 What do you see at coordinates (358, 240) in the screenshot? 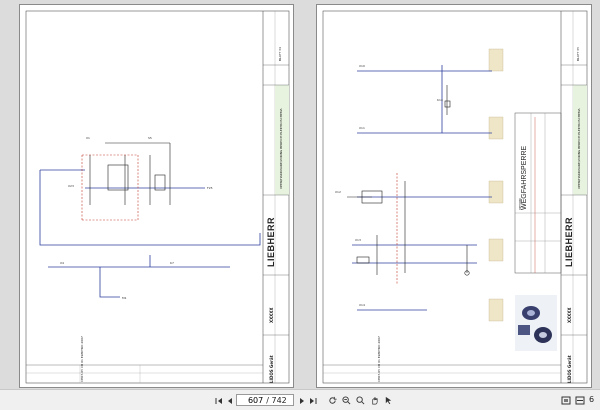
I see `svg-text: X13` at bounding box center [358, 240].